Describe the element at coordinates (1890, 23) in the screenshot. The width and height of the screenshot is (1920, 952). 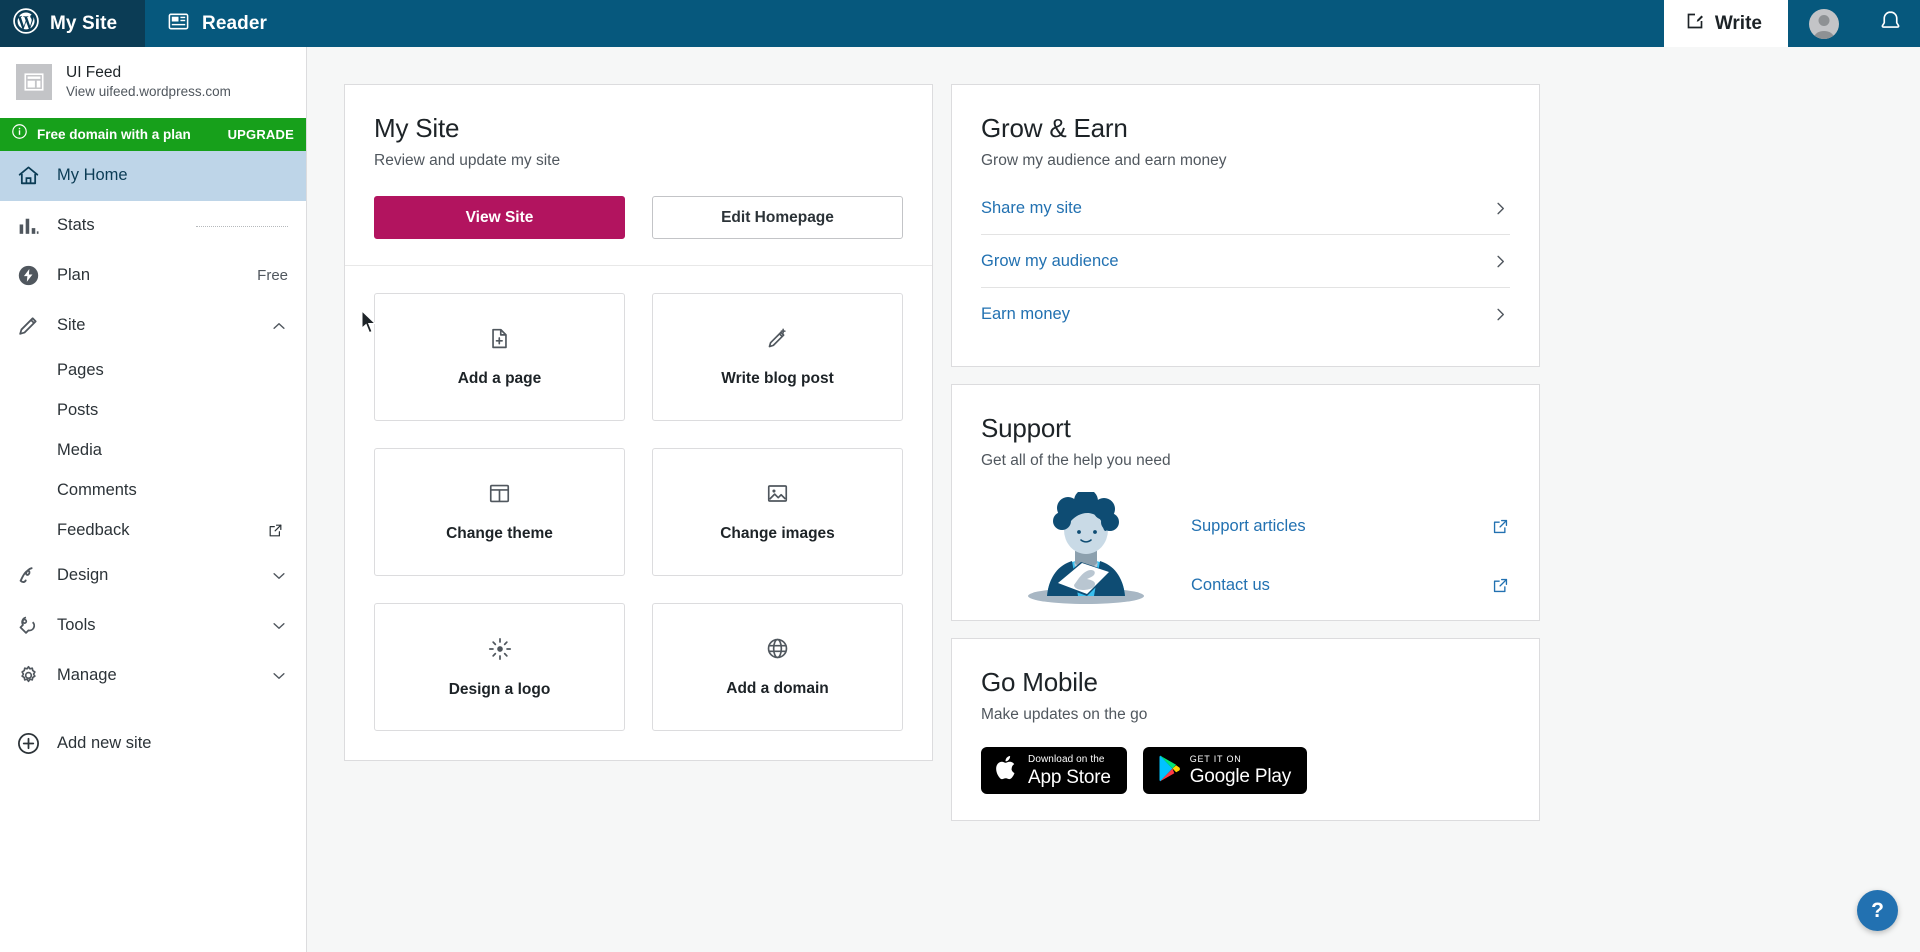
I see `notifications-button` at that location.